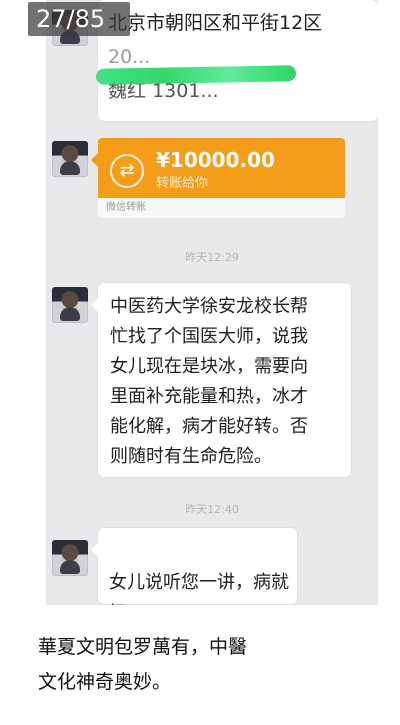  I want to click on caption-text: 華夏文明包罗萬有，中醫 文化神奇奥妙。, so click(143, 664).